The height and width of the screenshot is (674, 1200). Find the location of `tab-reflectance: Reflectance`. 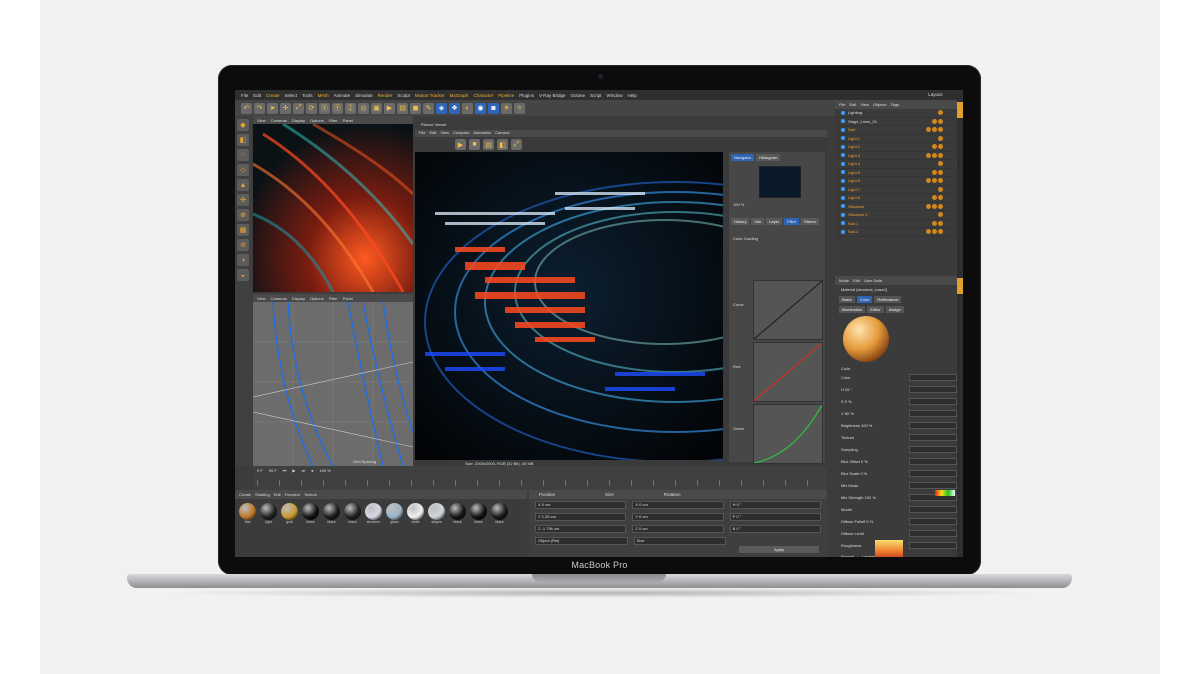

tab-reflectance: Reflectance is located at coordinates (888, 299).